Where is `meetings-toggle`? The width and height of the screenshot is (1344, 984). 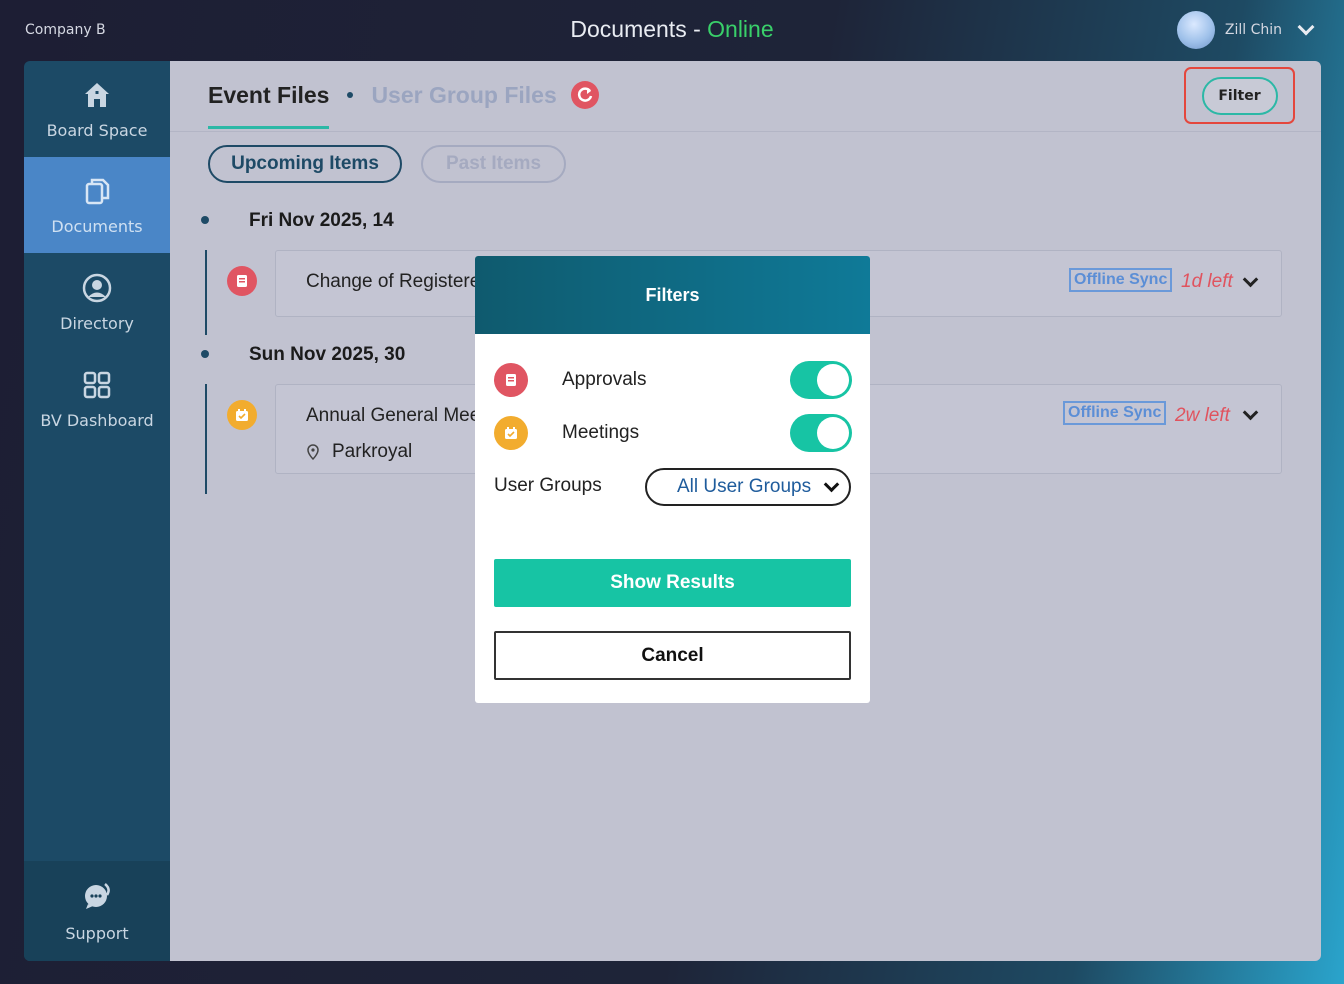
meetings-toggle is located at coordinates (821, 433).